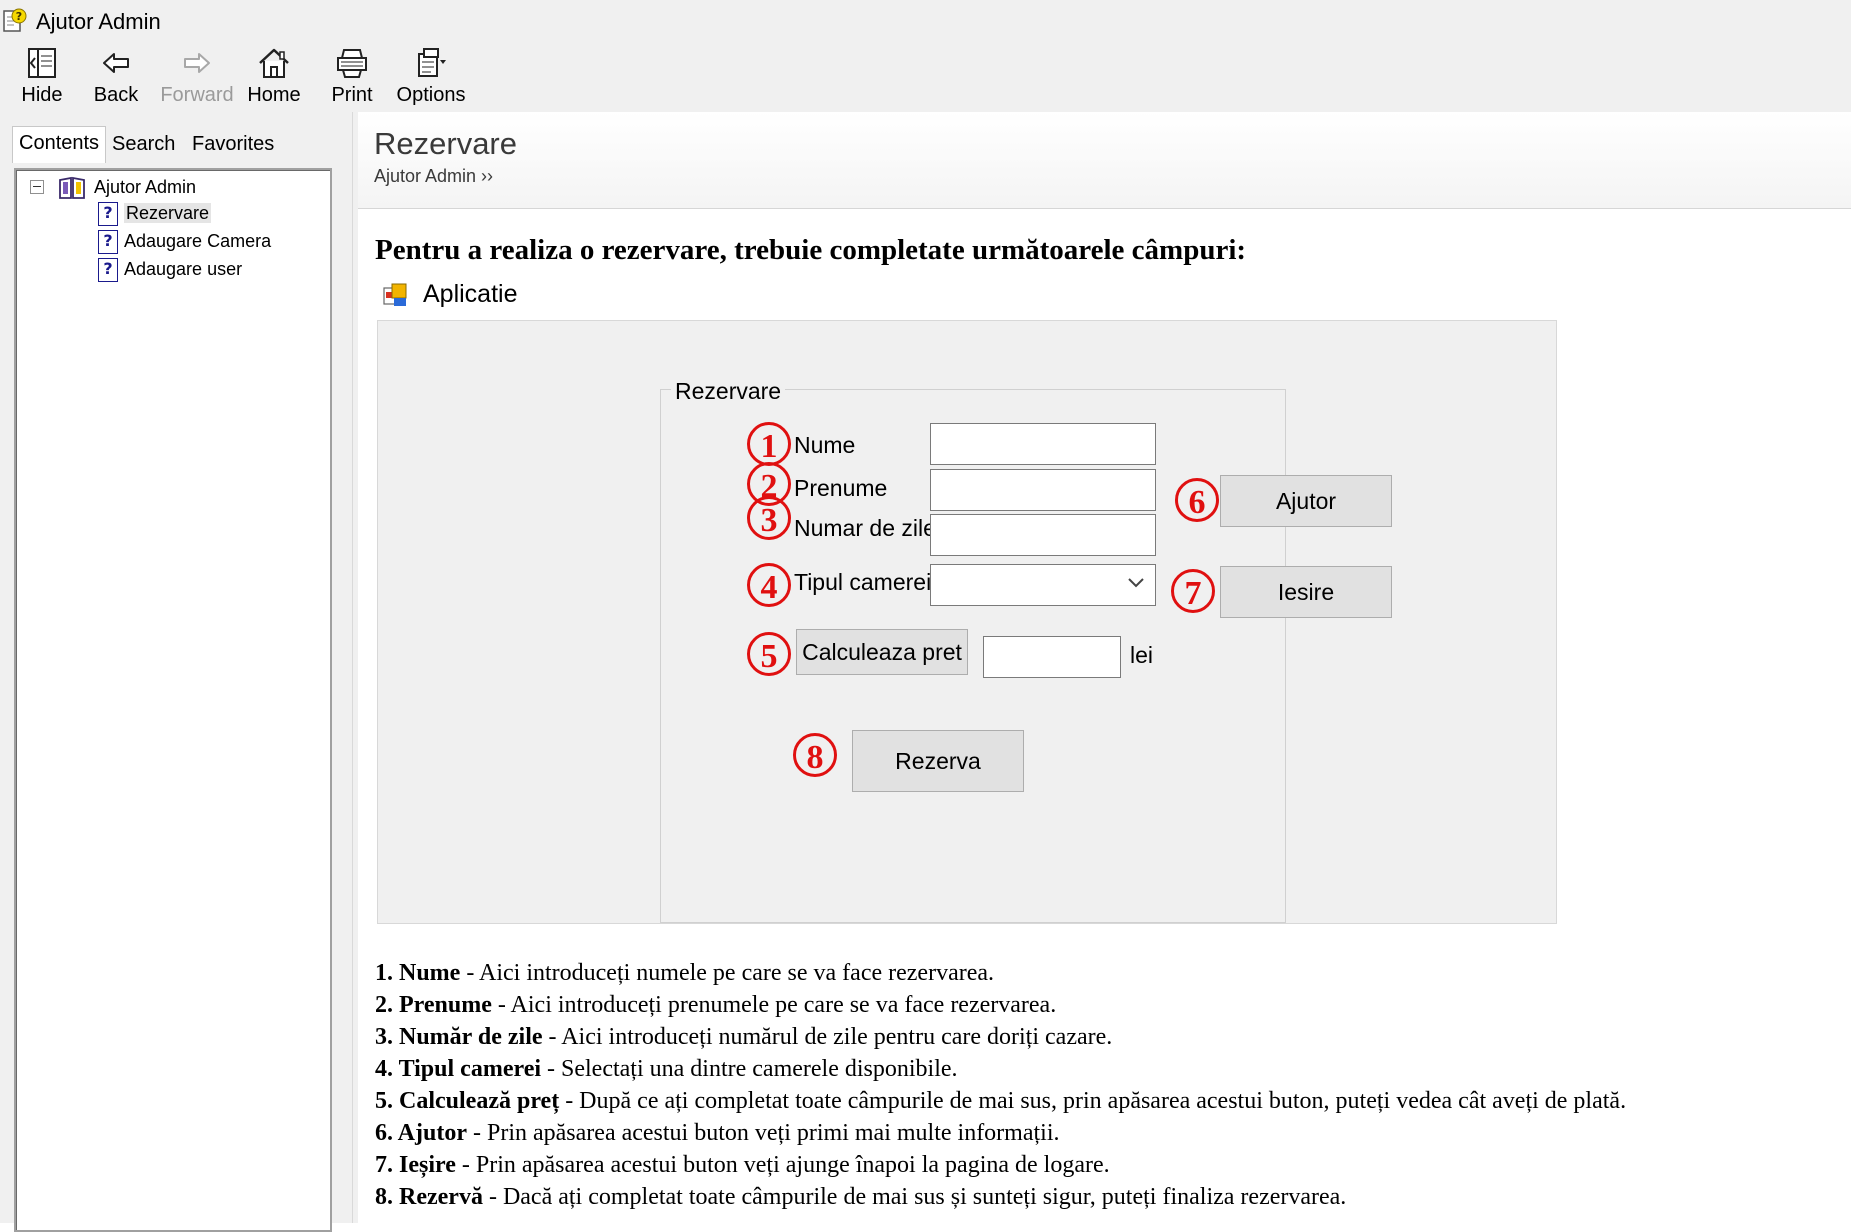 The width and height of the screenshot is (1851, 1232). Describe the element at coordinates (769, 585) in the screenshot. I see `marker-4: 4` at that location.